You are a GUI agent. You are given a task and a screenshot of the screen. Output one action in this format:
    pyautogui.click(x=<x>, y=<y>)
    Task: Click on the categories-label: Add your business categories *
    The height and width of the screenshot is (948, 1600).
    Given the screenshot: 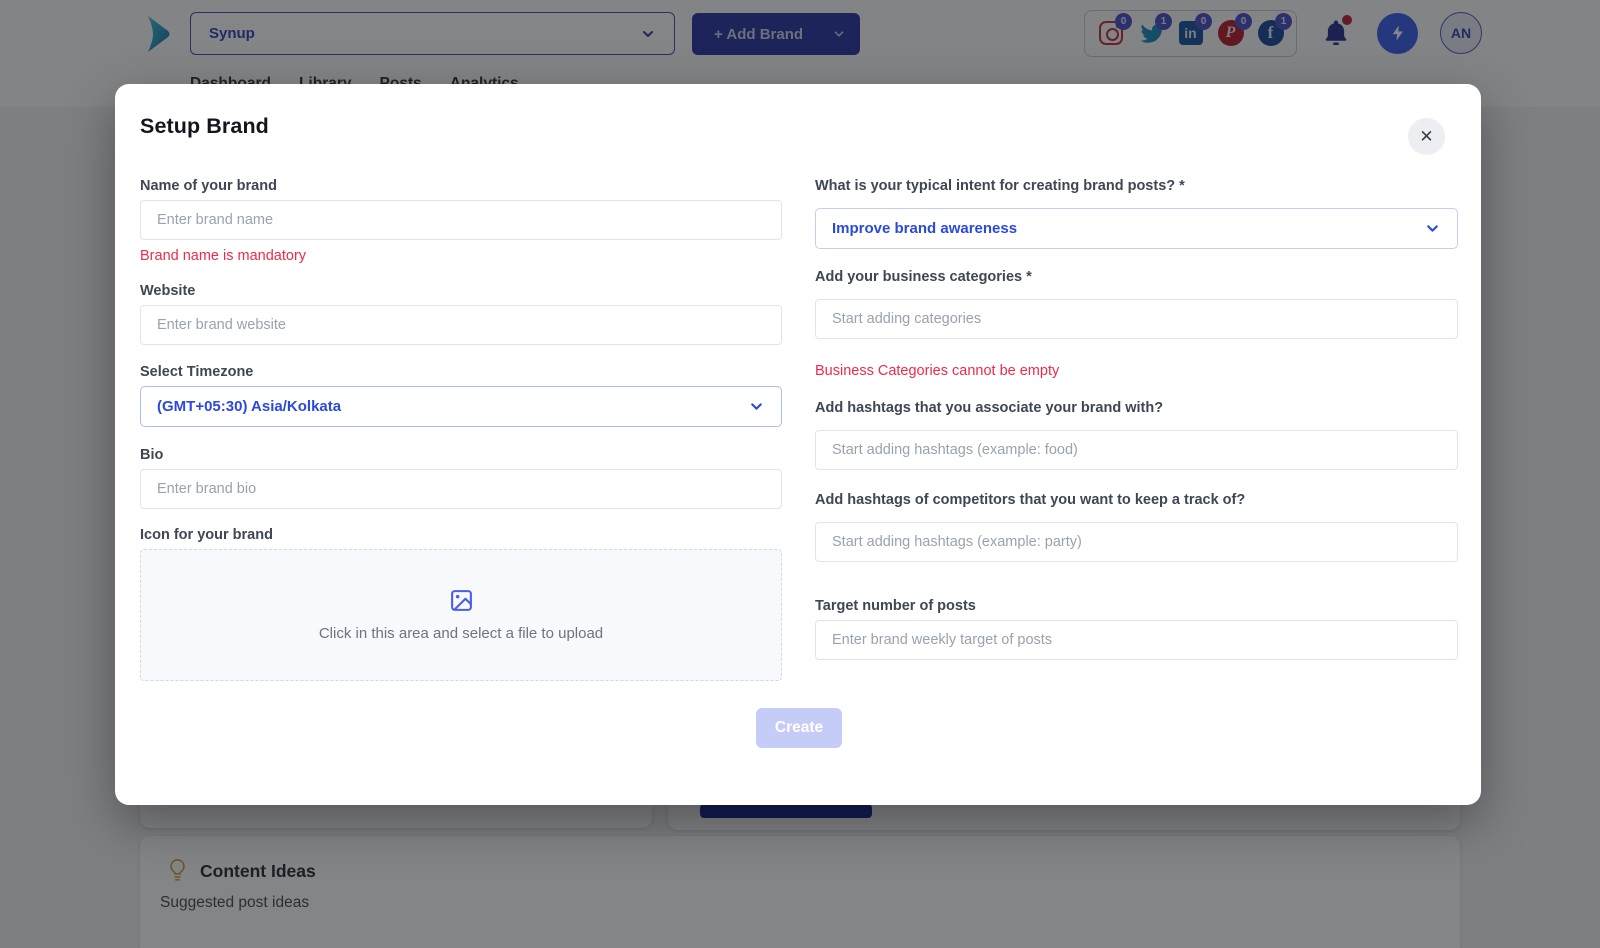 What is the action you would take?
    pyautogui.click(x=923, y=277)
    